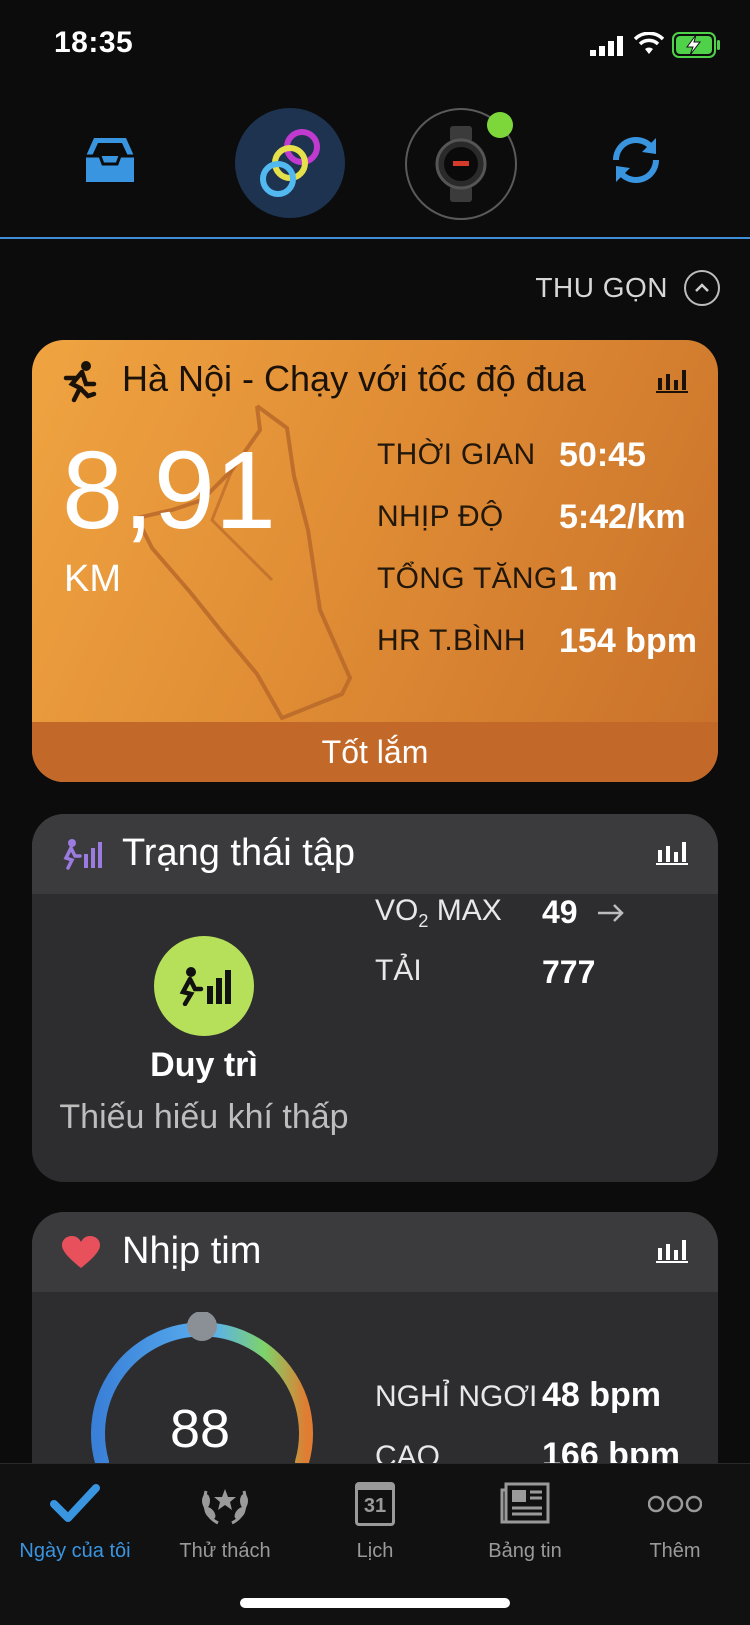 This screenshot has height=1625, width=750. What do you see at coordinates (204, 1065) in the screenshot?
I see `training-status-label: Duy trì` at bounding box center [204, 1065].